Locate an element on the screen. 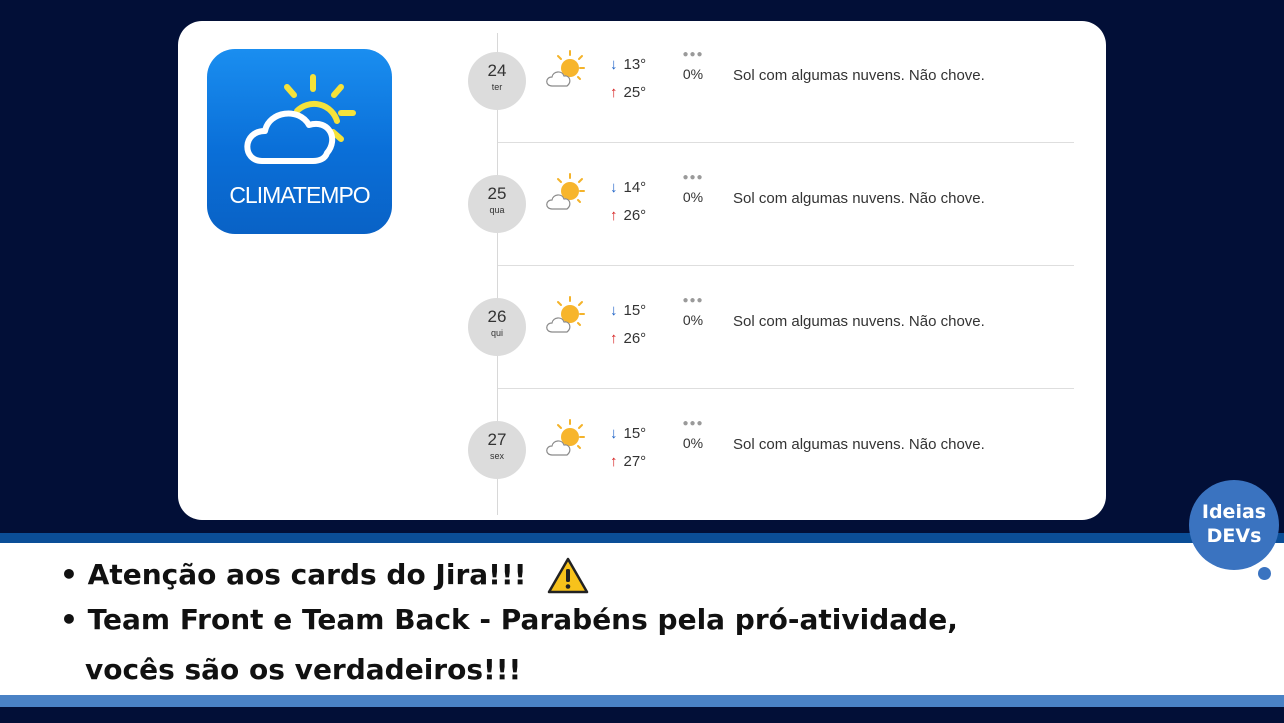  max-temp: 25° is located at coordinates (635, 92).